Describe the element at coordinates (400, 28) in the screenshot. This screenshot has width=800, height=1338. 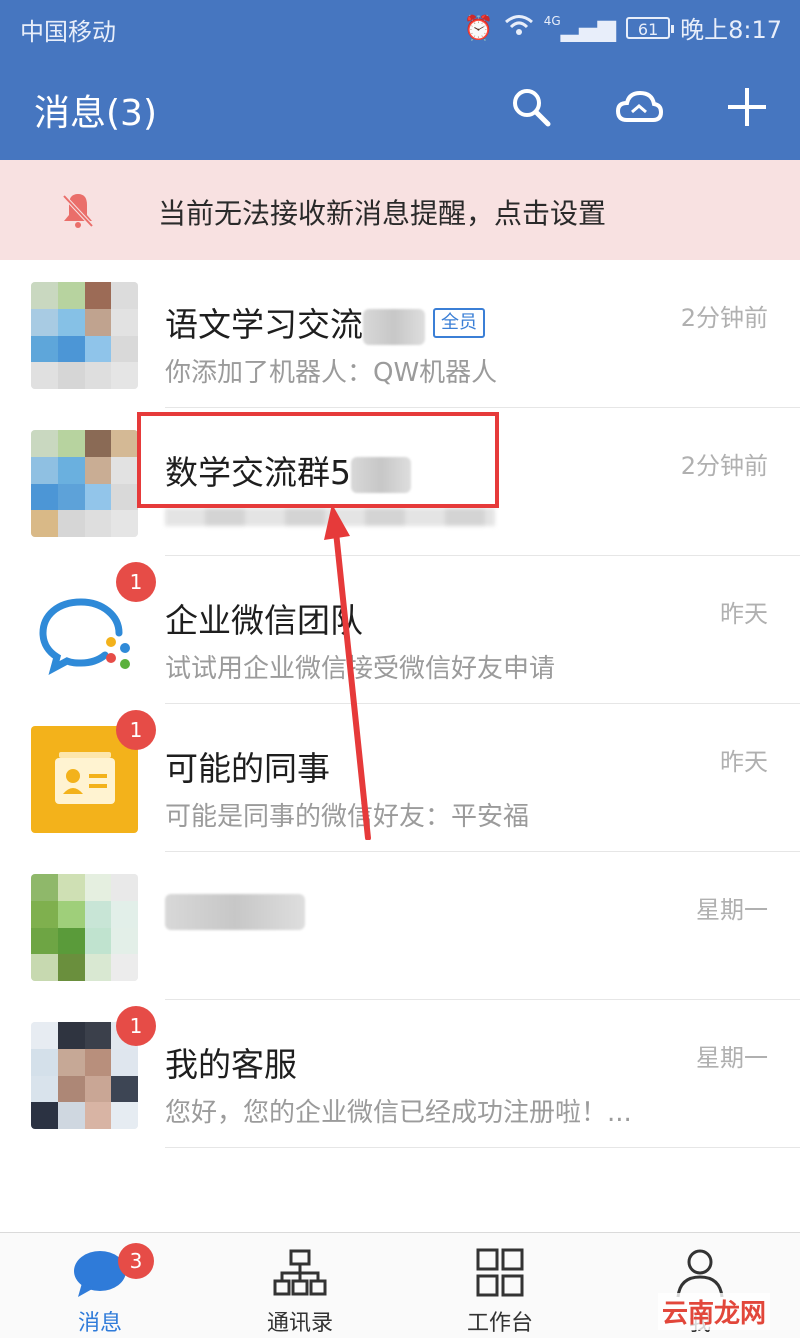
I see `status-bar: 中国移动 ⏰ 4G▂▄▆ 61 晚上8:17` at that location.